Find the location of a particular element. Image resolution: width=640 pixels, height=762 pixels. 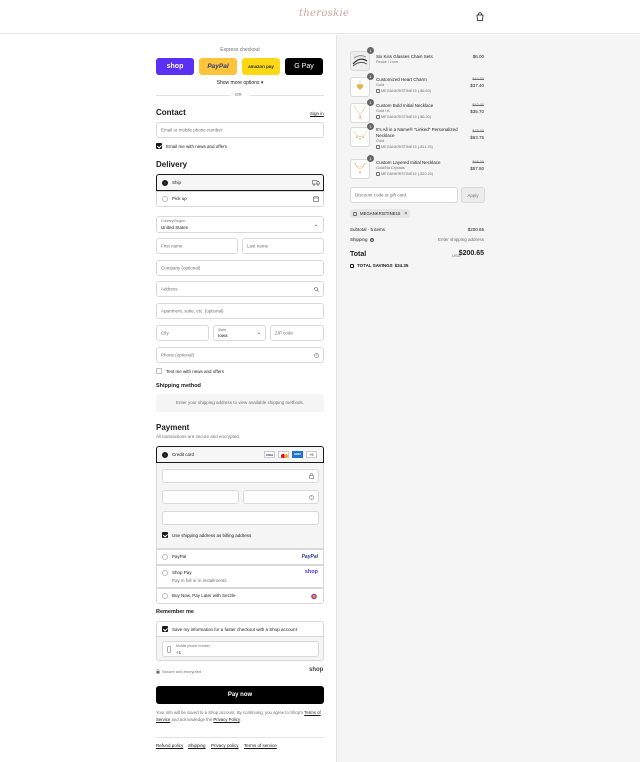

shop-pay-radio is located at coordinates (165, 573).